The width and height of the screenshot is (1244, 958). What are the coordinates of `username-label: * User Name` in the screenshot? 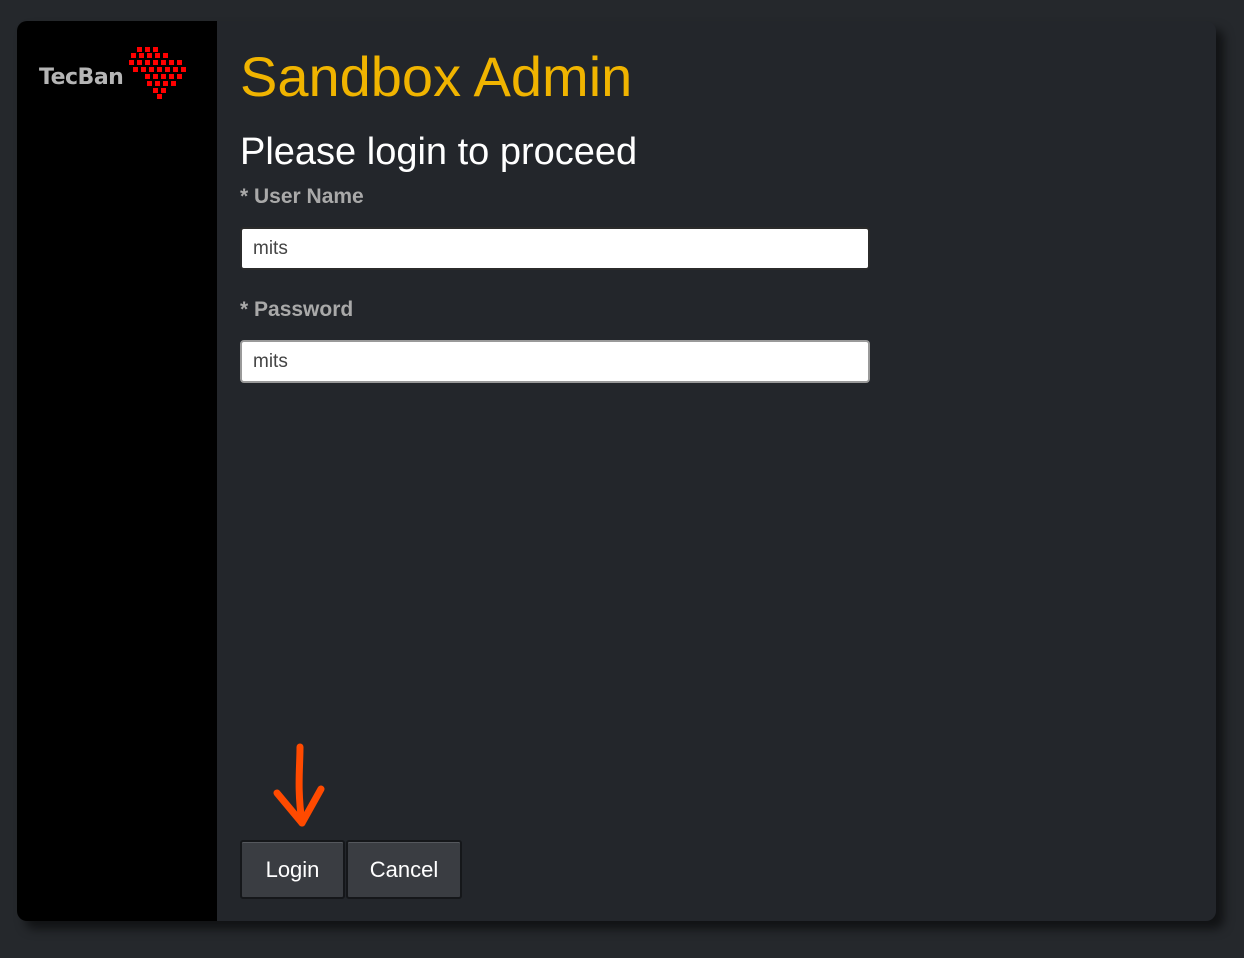 It's located at (302, 196).